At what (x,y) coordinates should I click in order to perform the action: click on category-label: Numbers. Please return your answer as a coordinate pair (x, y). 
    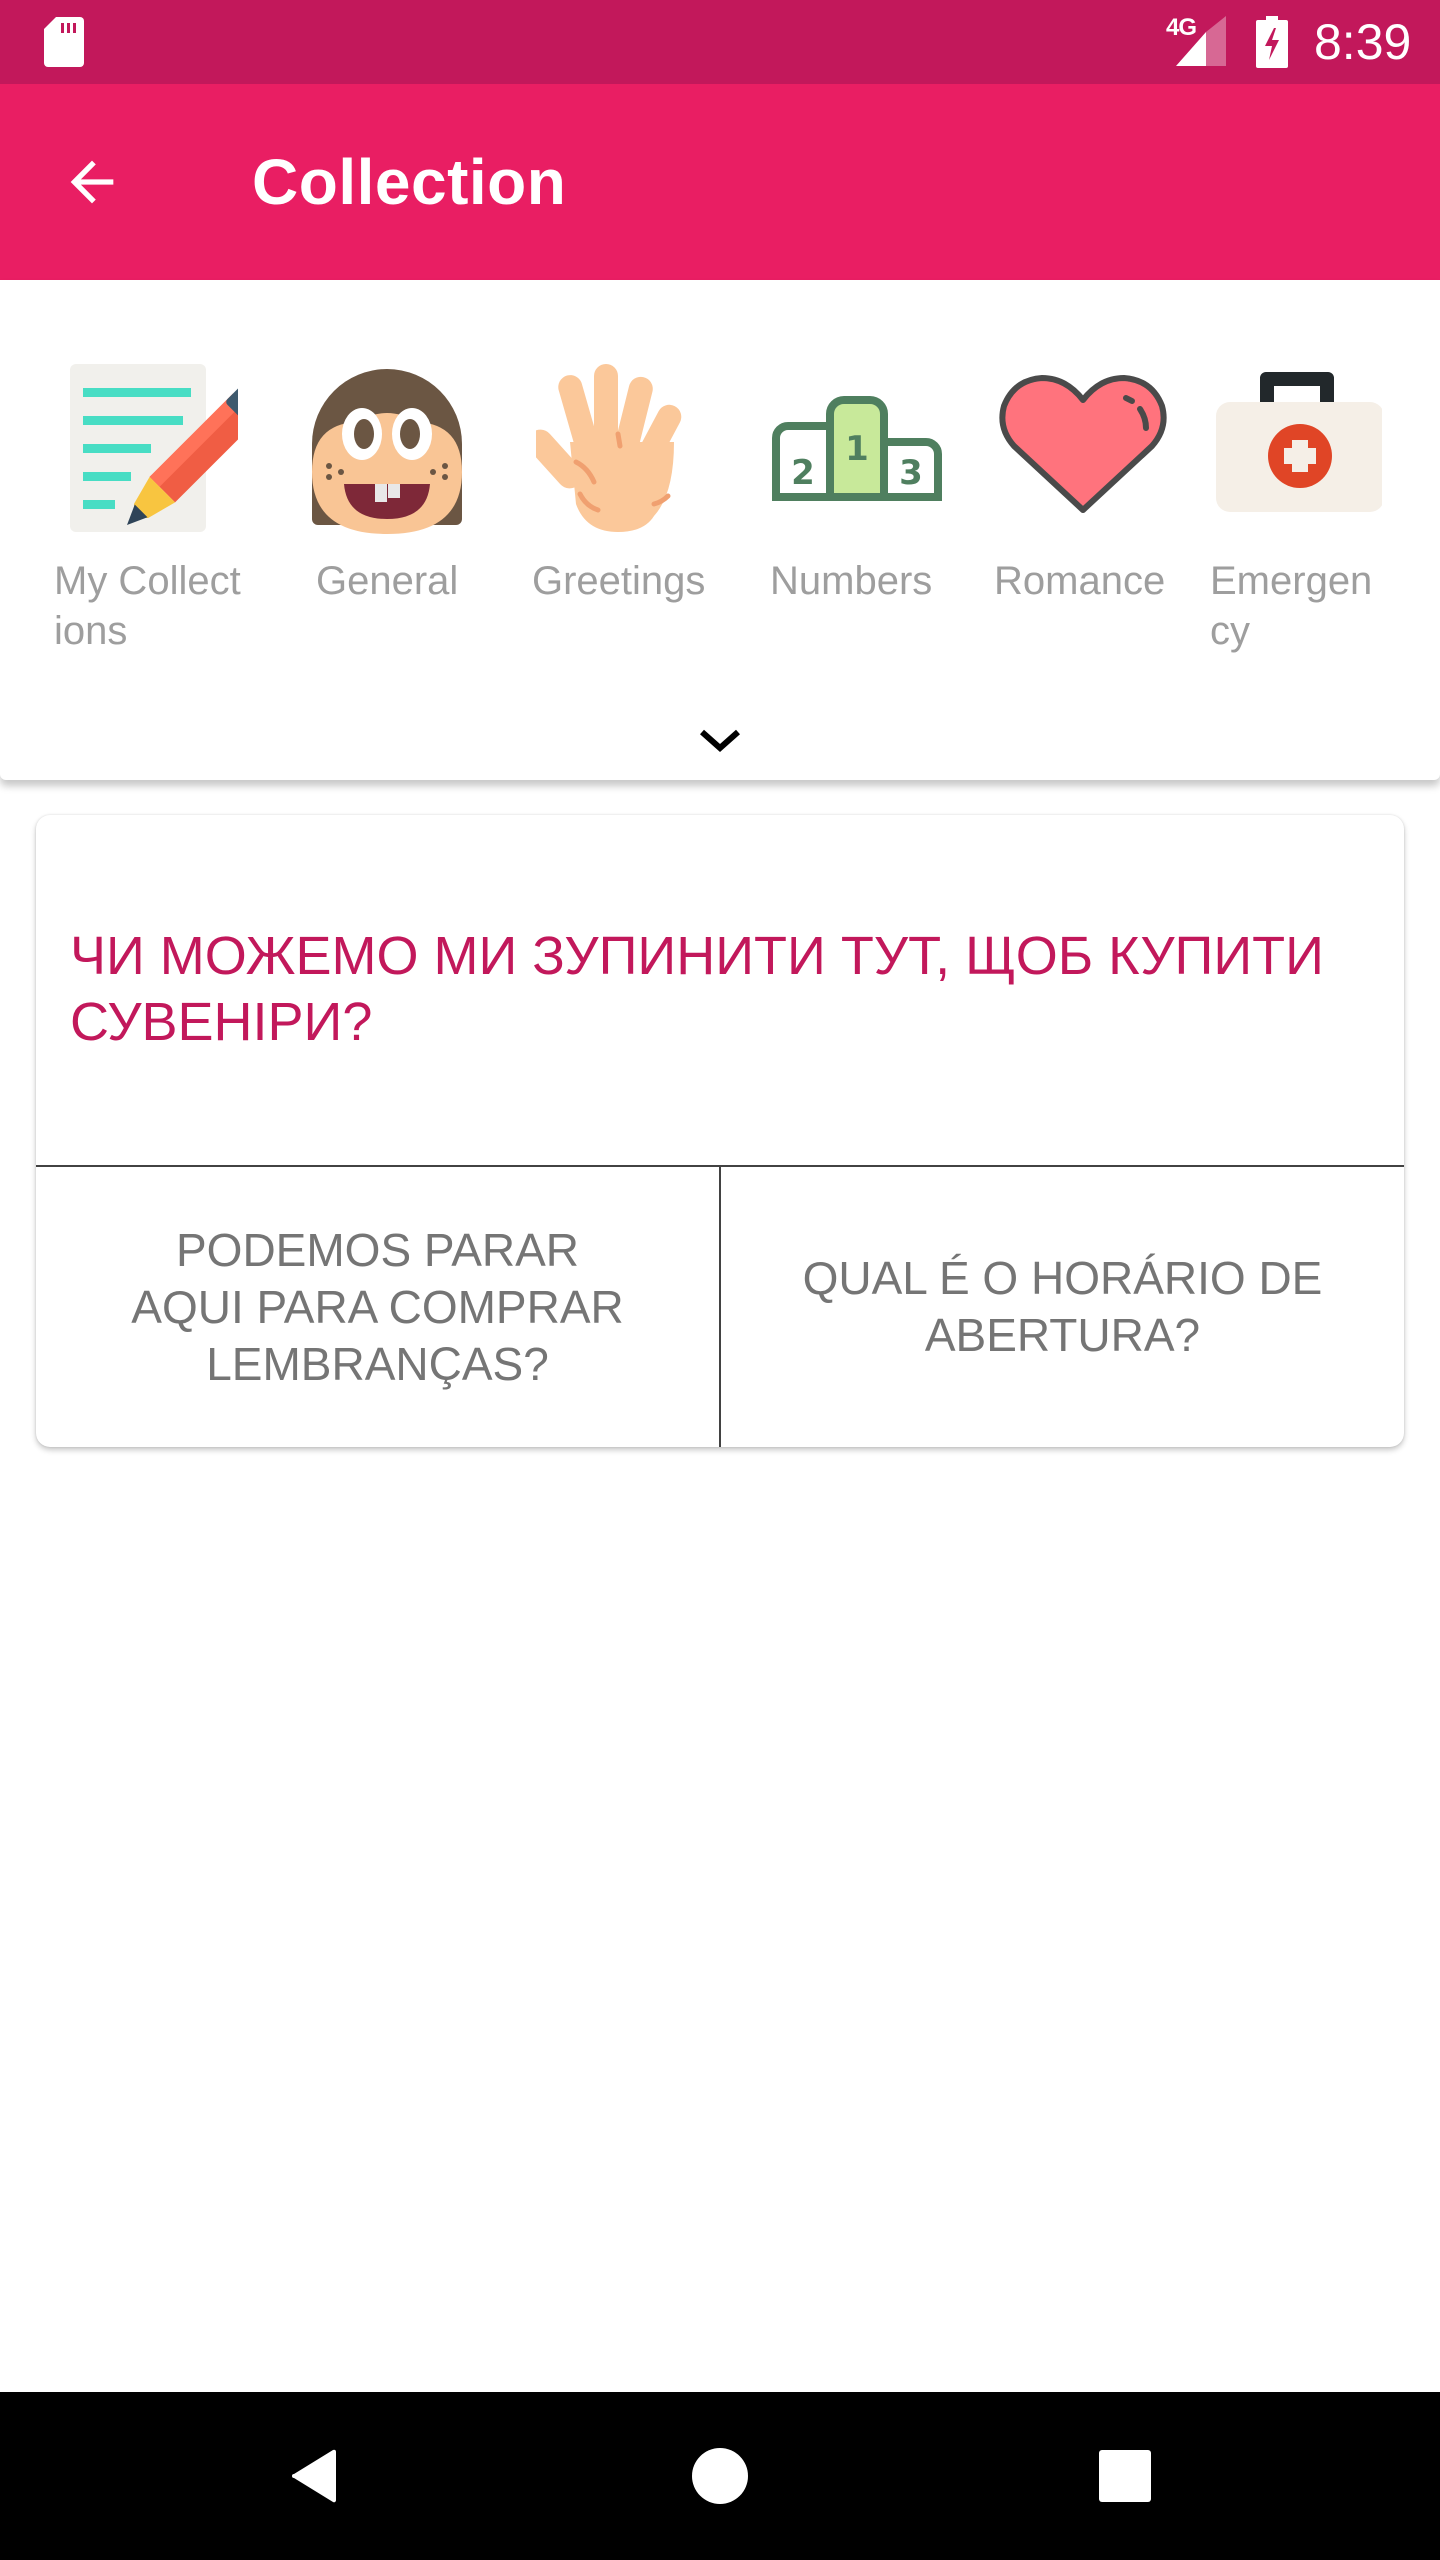
    Looking at the image, I should click on (851, 581).